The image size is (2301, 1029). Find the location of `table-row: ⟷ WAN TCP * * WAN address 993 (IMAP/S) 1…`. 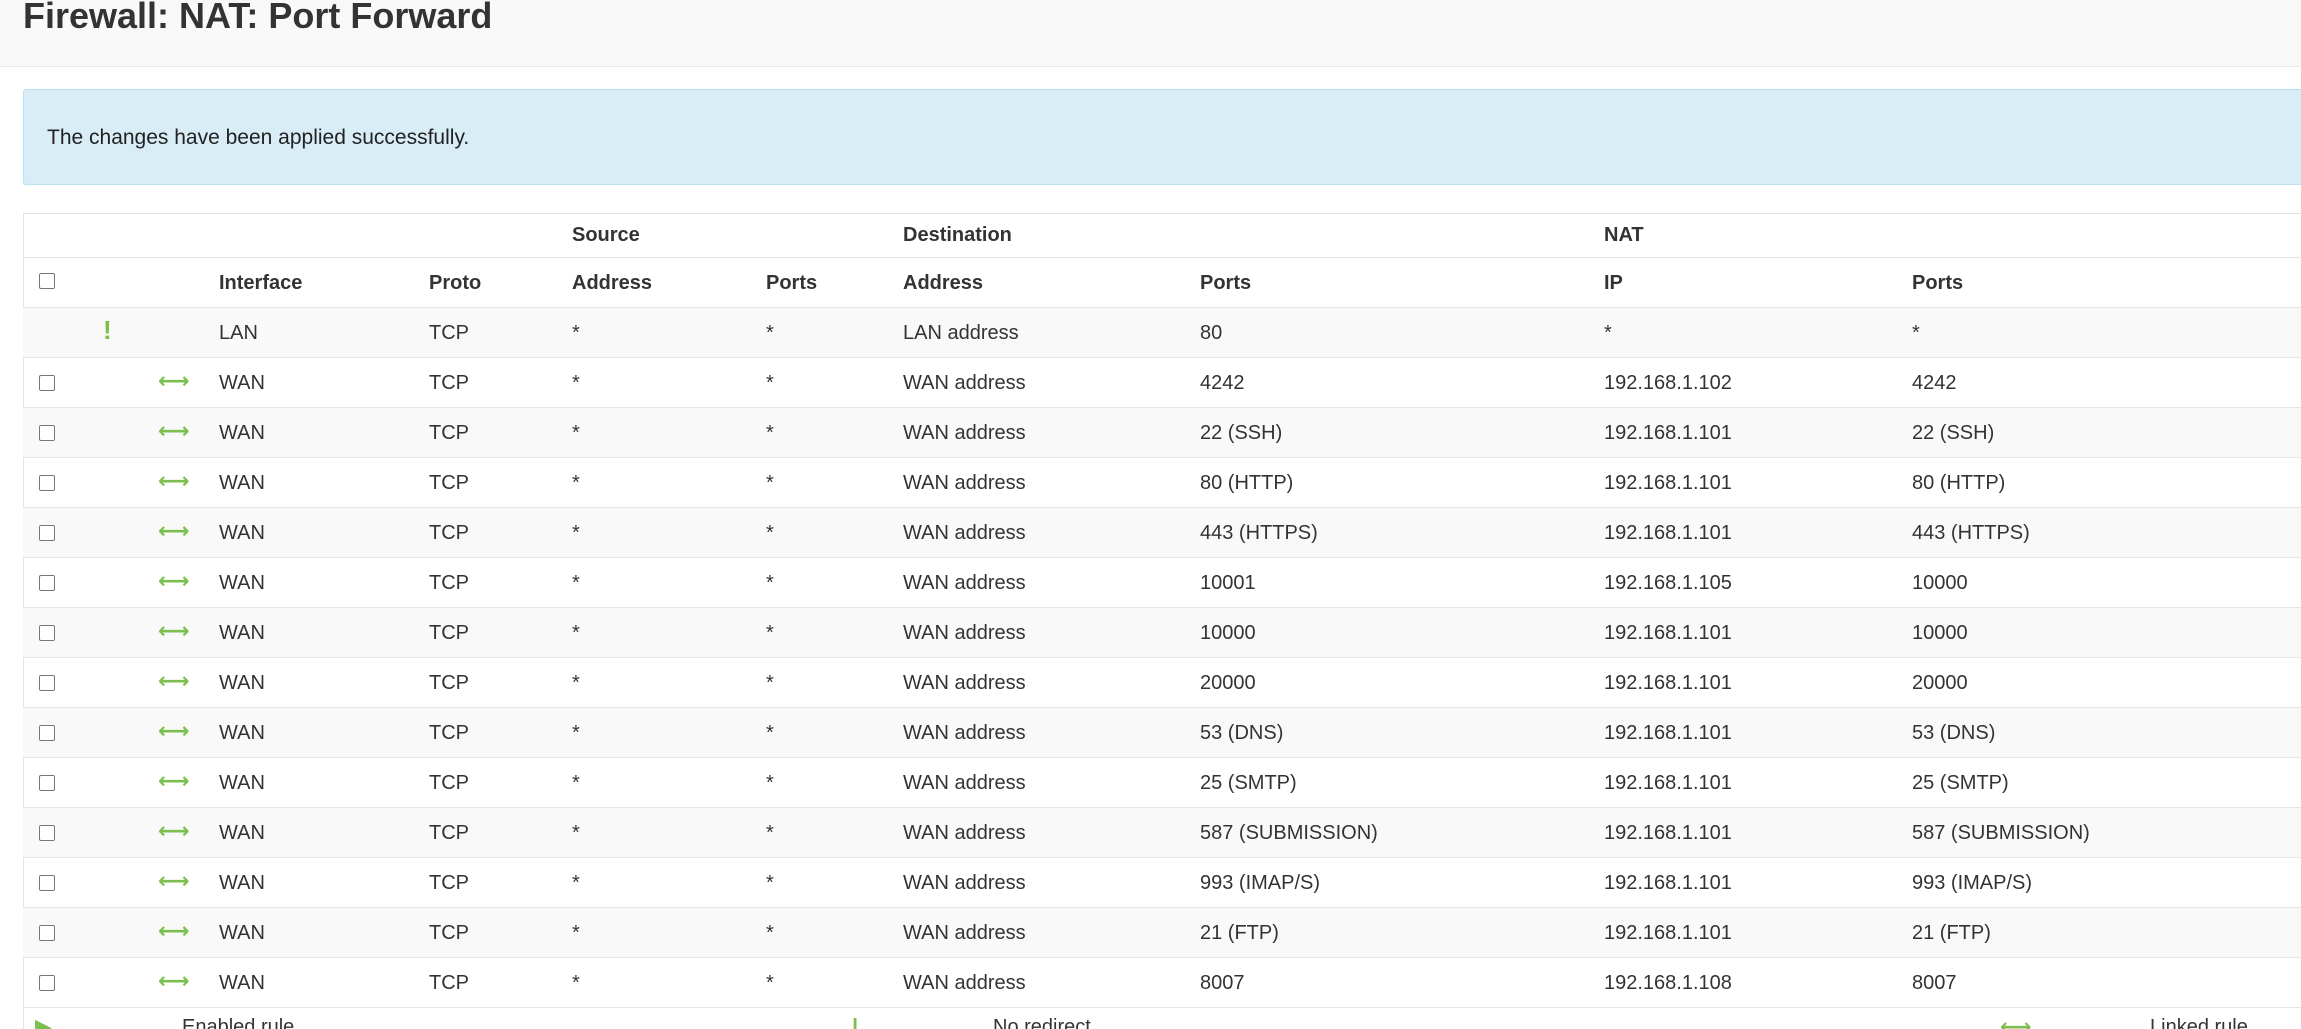

table-row: ⟷ WAN TCP * * WAN address 993 (IMAP/S) 1… is located at coordinates (1162, 883).